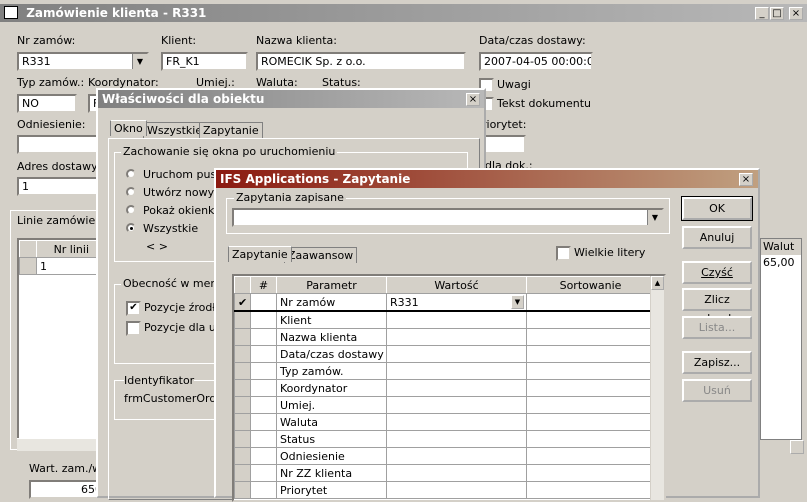 The width and height of the screenshot is (807, 502). Describe the element at coordinates (331, 319) in the screenshot. I see `param-cell: Klient` at that location.